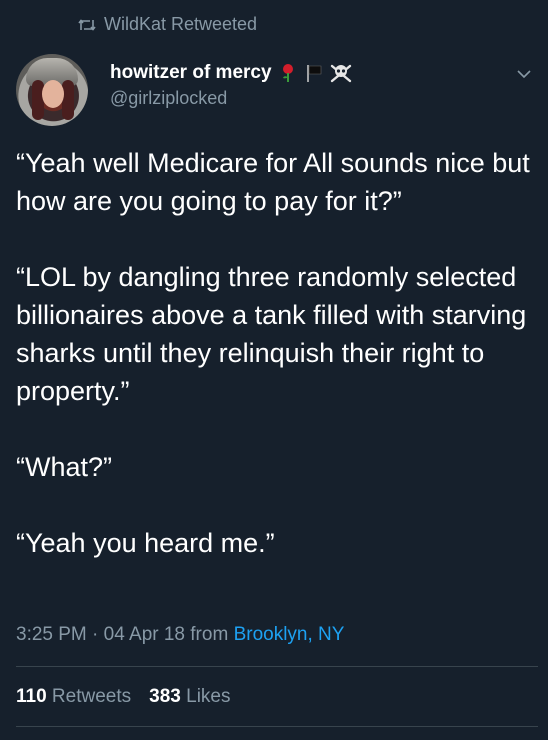 The image size is (548, 740). I want to click on black-flag-icon, so click(314, 73).